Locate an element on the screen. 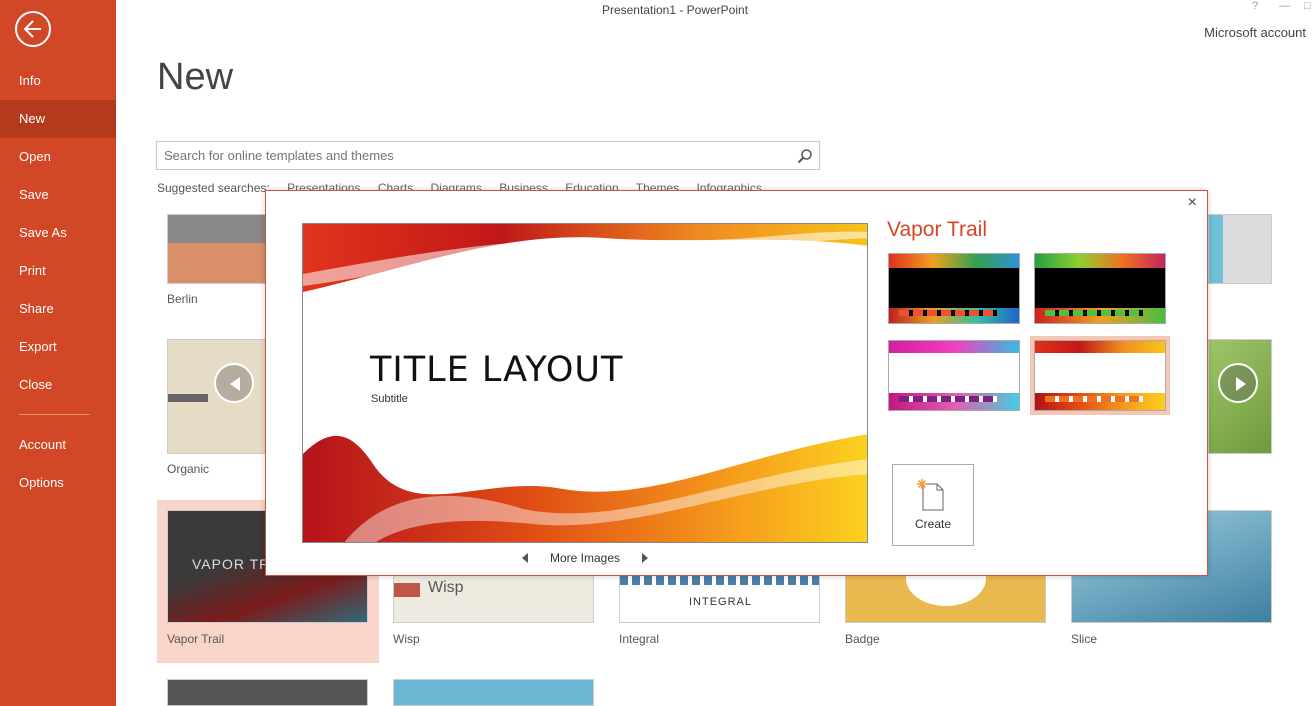  help-button: ? is located at coordinates (1255, 6).